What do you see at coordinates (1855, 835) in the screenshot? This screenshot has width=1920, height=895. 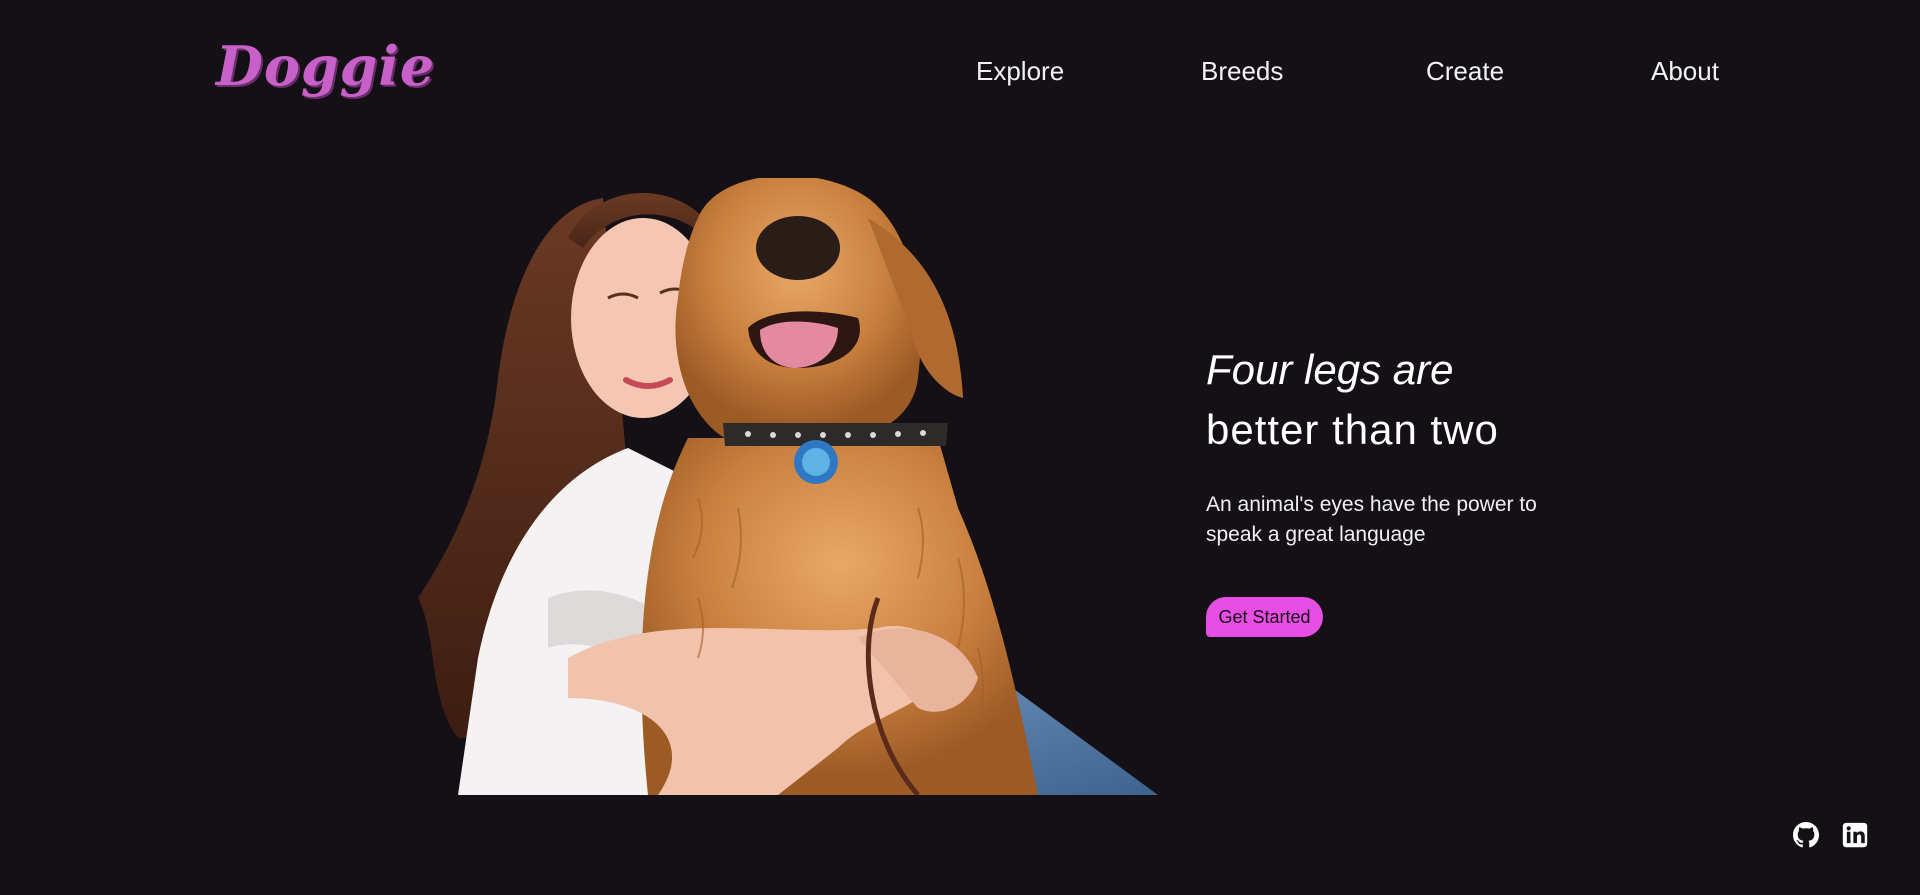 I see `linkedin-icon` at bounding box center [1855, 835].